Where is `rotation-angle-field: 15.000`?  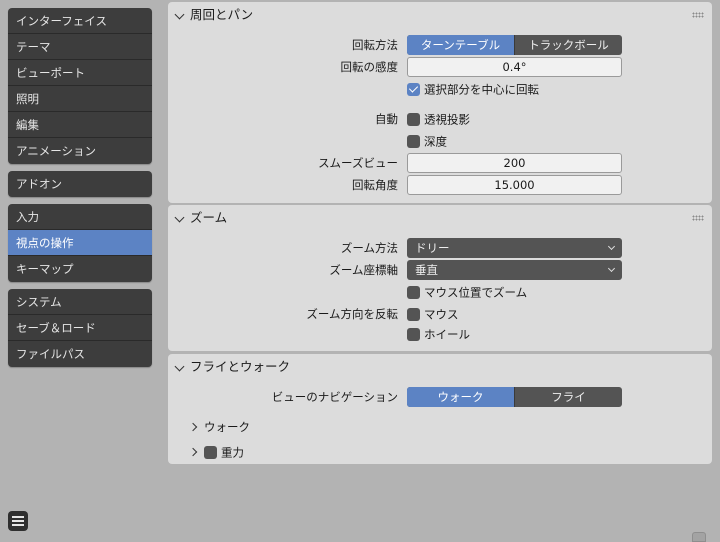 rotation-angle-field: 15.000 is located at coordinates (514, 185).